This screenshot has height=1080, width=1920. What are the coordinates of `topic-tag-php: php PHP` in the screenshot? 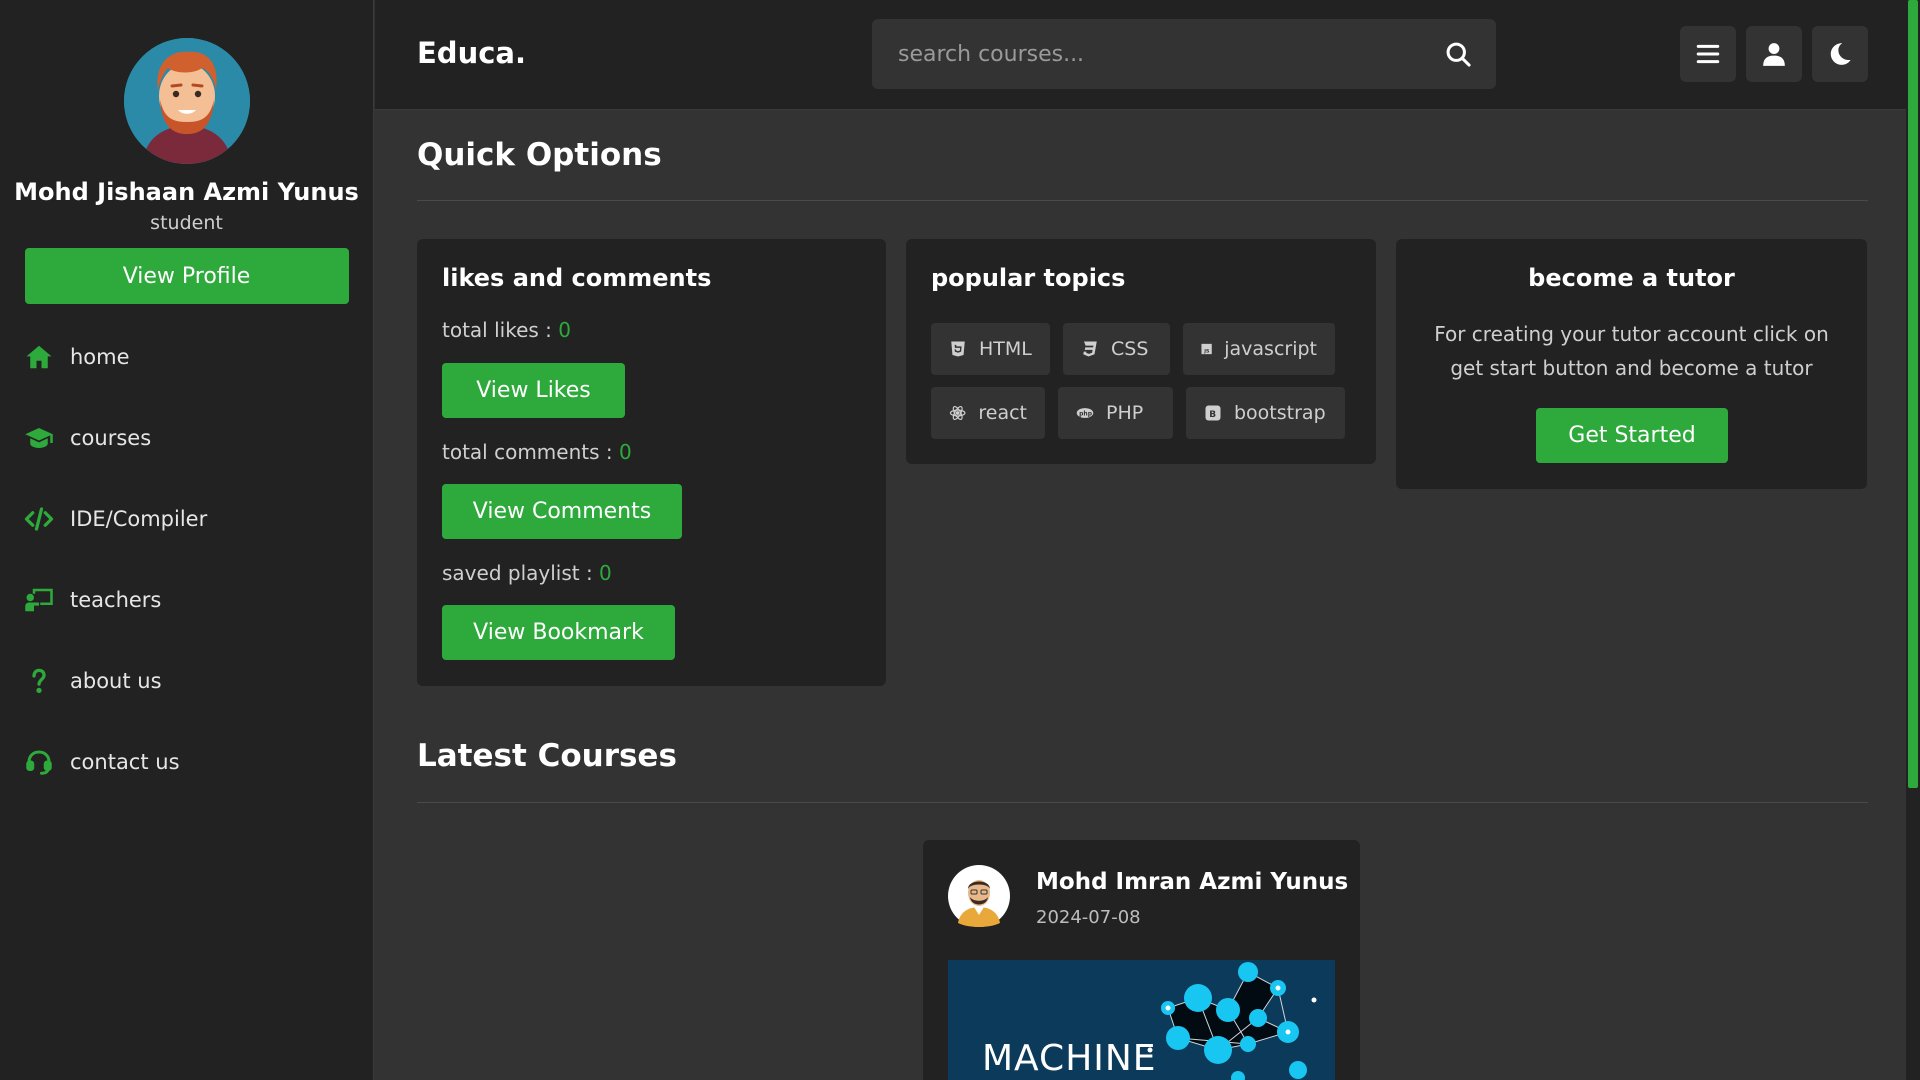 It's located at (1115, 413).